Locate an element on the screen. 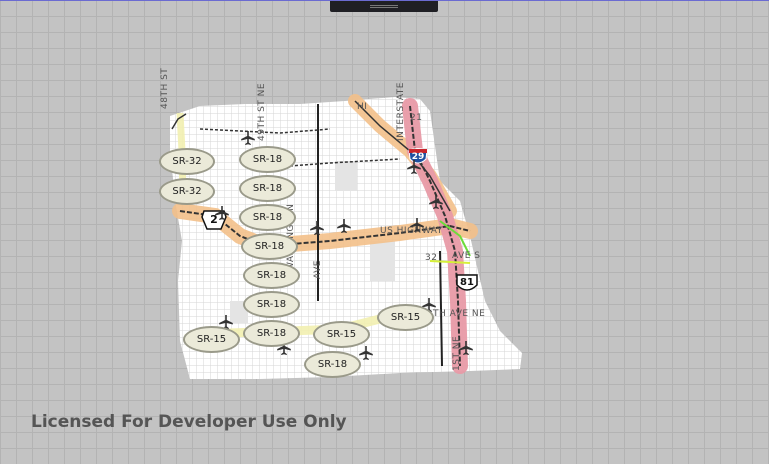 This screenshot has height=464, width=769. license-watermark: Licensed For Developer Use Only is located at coordinates (189, 422).